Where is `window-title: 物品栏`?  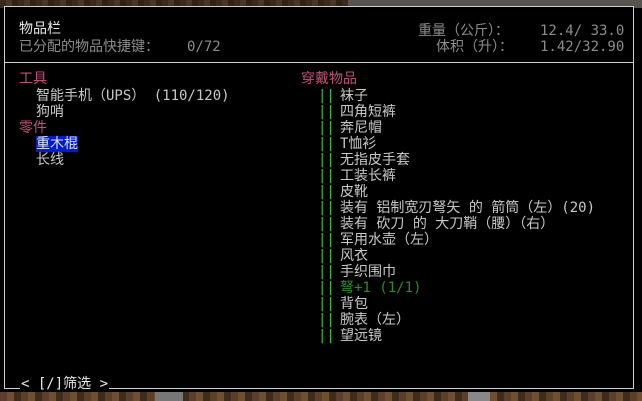 window-title: 物品栏 is located at coordinates (40, 29).